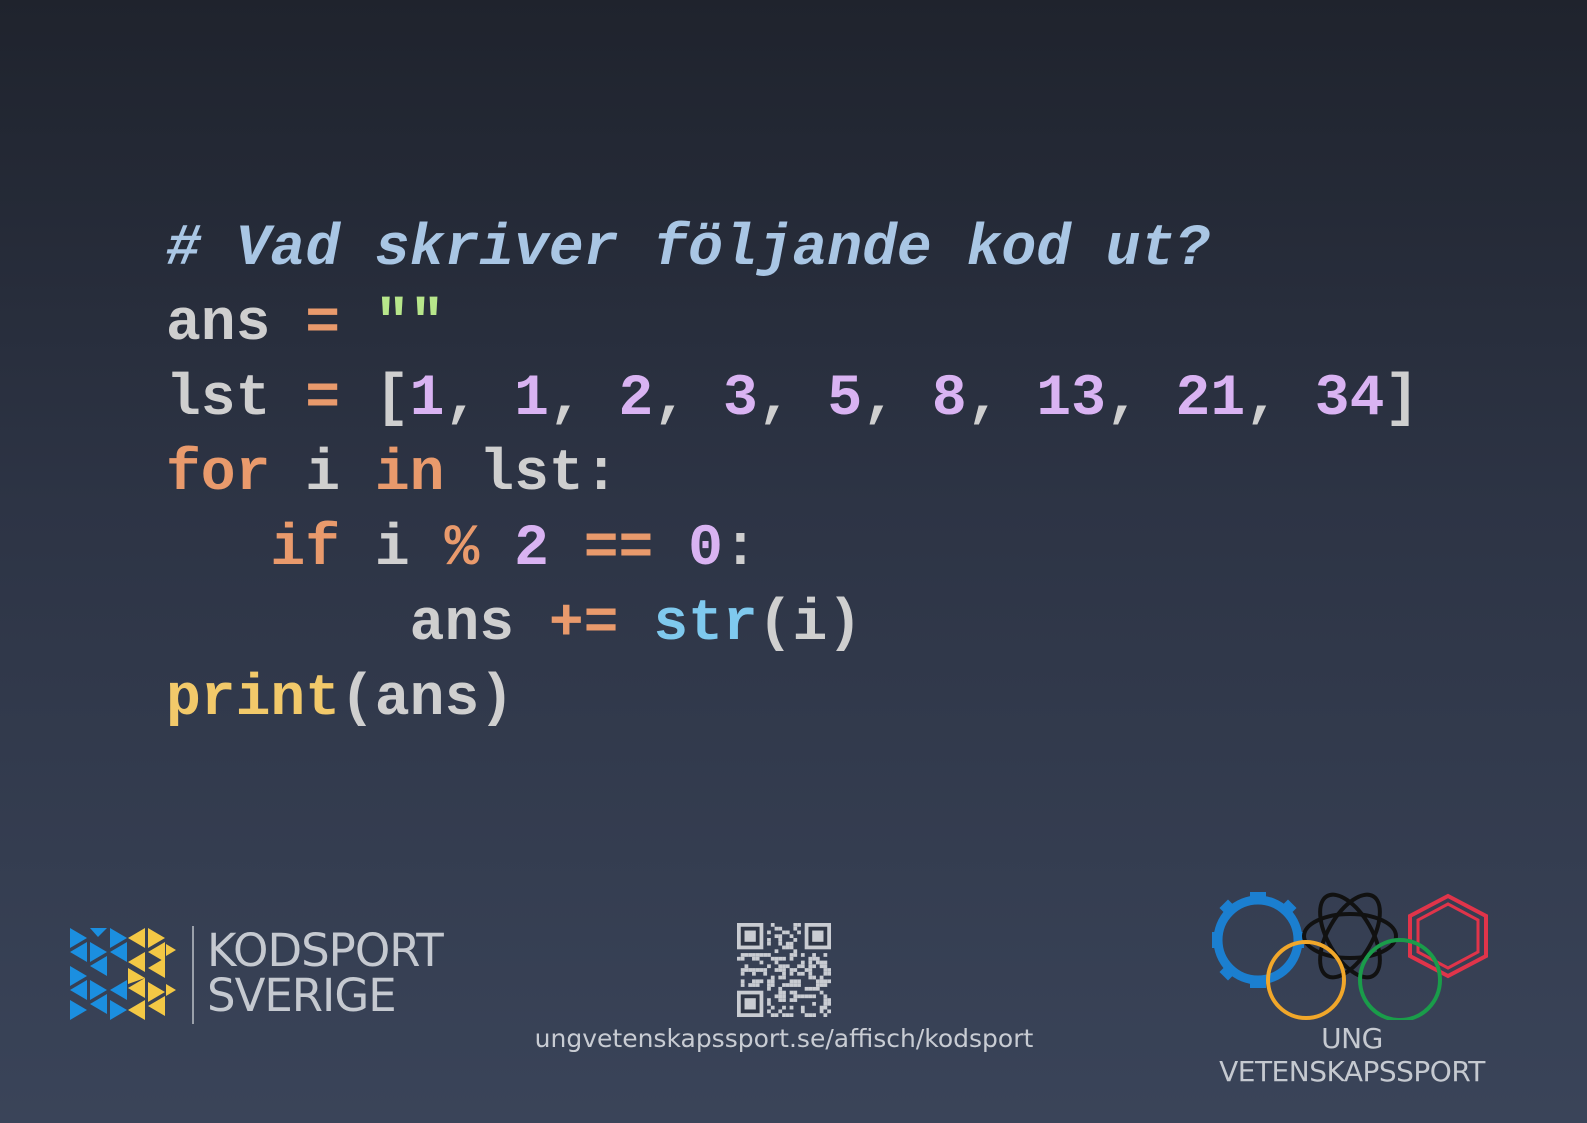 The height and width of the screenshot is (1123, 1587). What do you see at coordinates (705, 549) in the screenshot?
I see `zero-number: 0` at bounding box center [705, 549].